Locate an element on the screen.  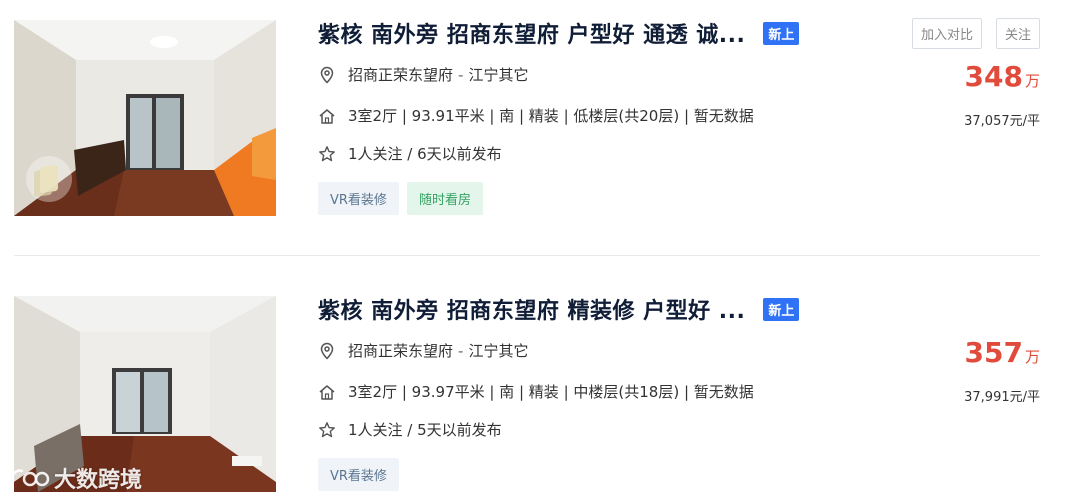
listing-divider is located at coordinates (527, 255).